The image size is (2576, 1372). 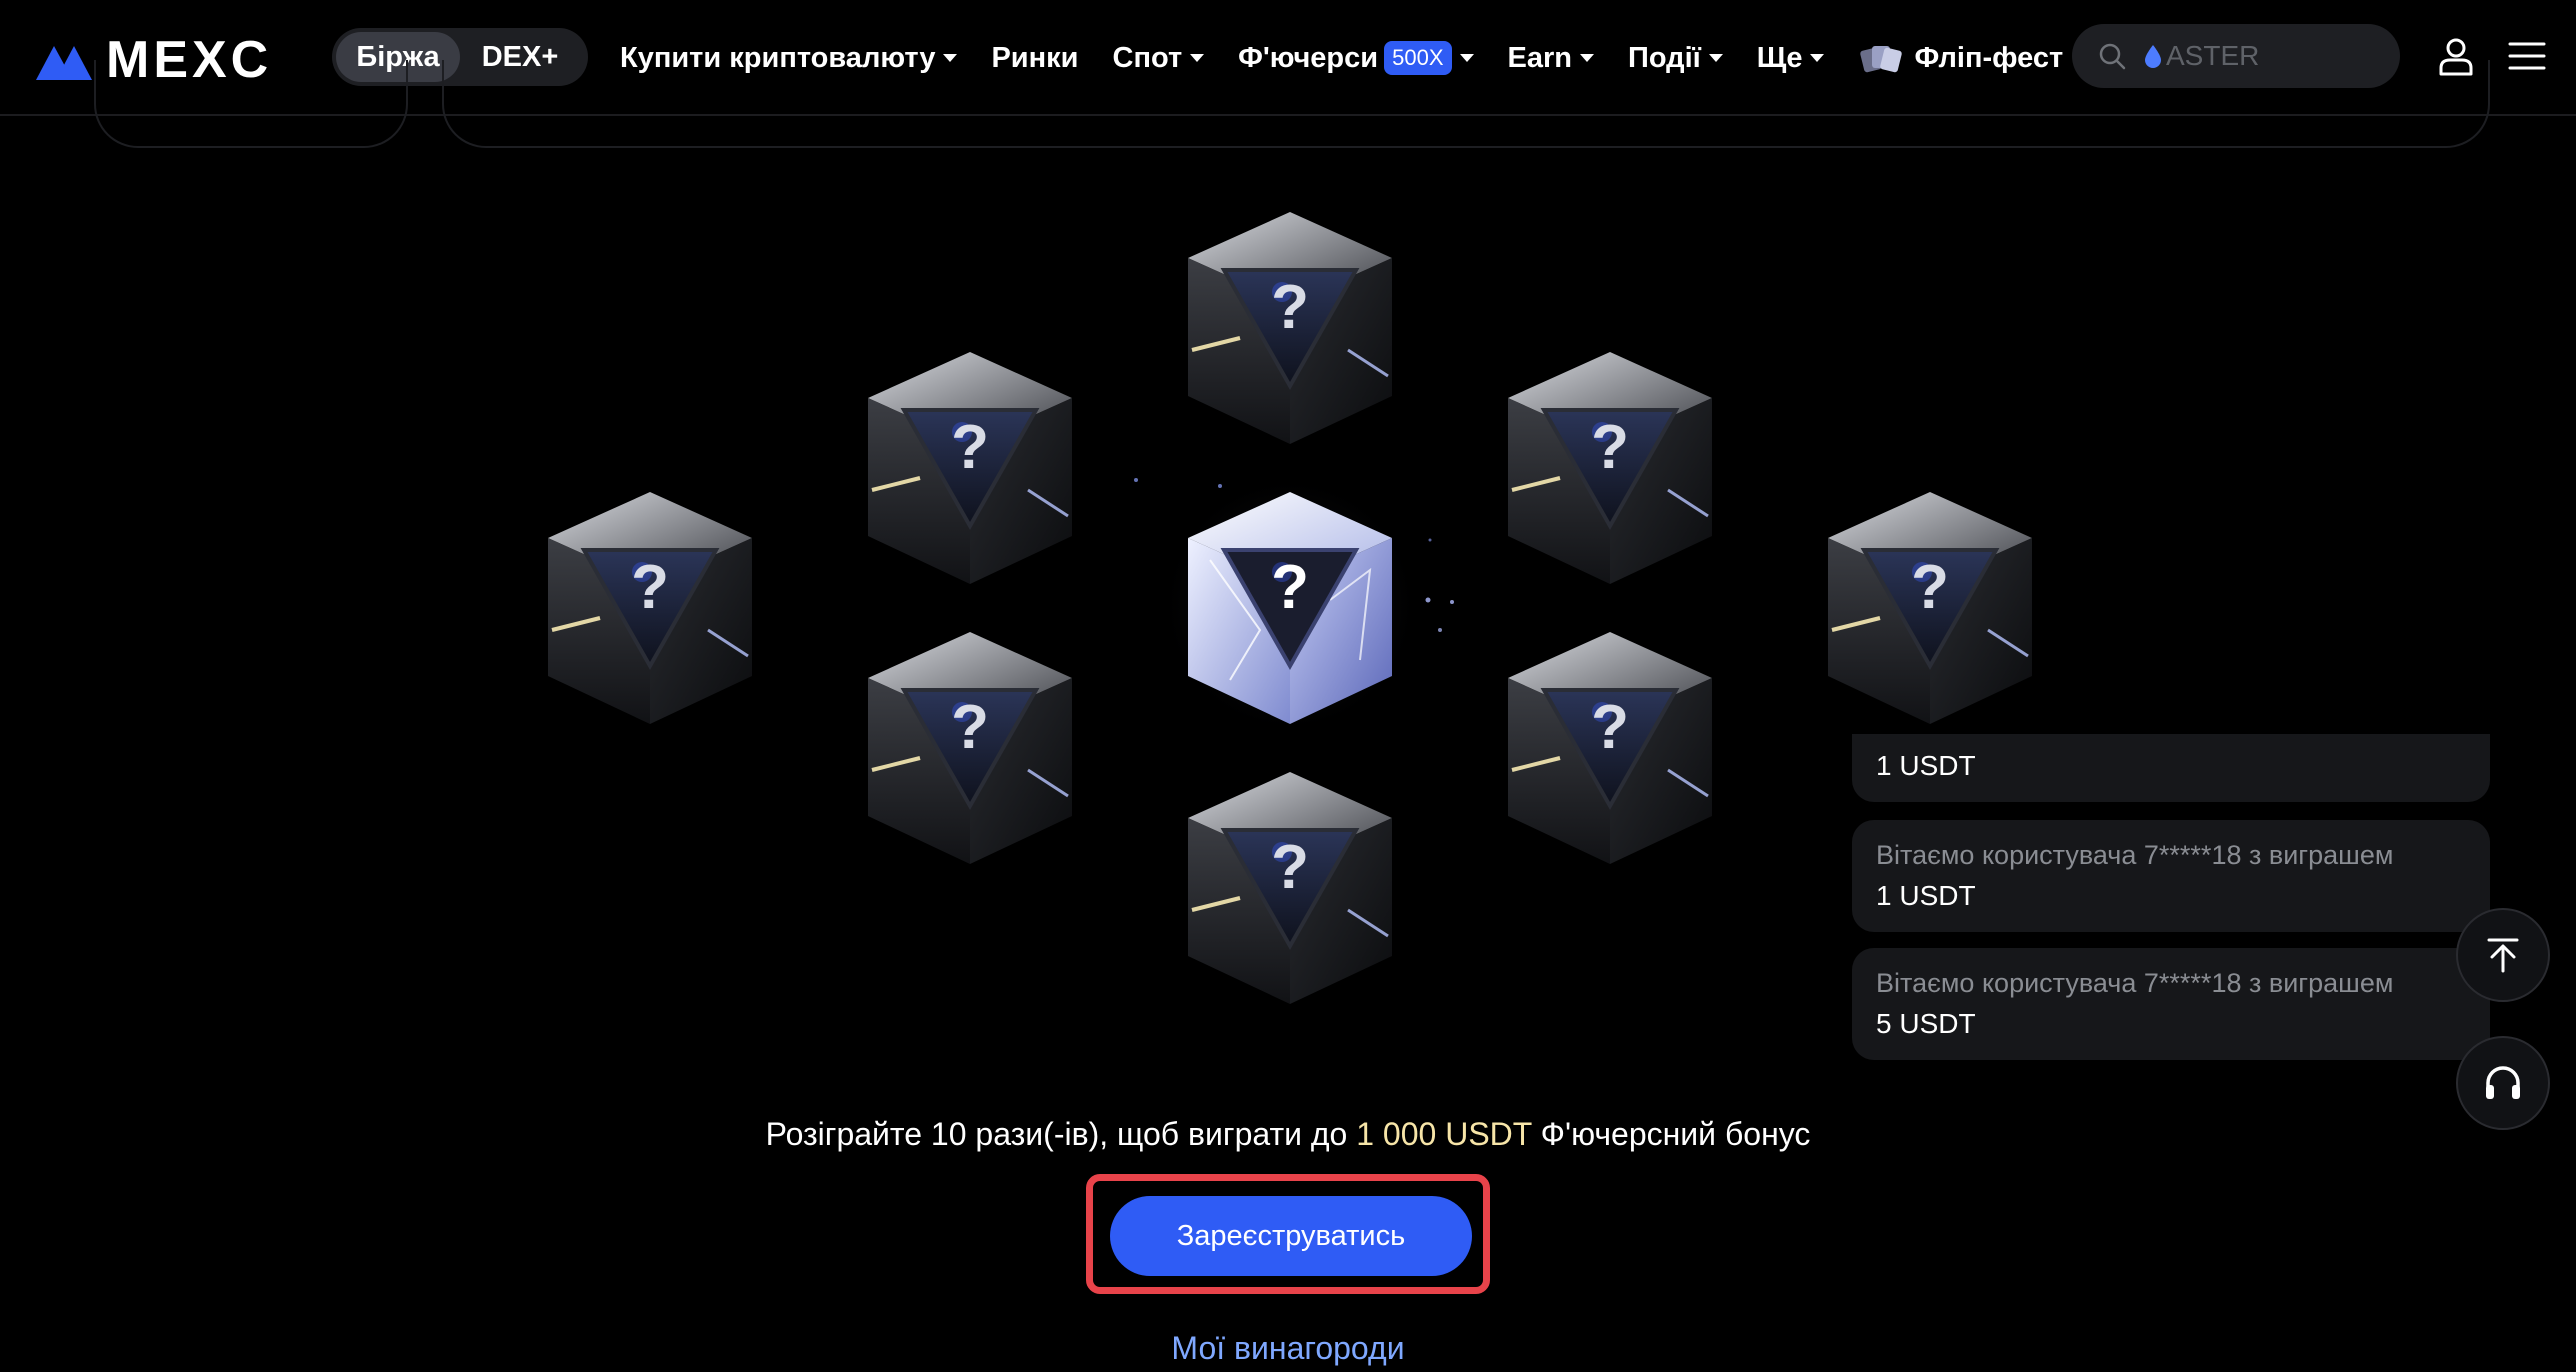 I want to click on winner-feed-item: 1 USDT, so click(x=2171, y=768).